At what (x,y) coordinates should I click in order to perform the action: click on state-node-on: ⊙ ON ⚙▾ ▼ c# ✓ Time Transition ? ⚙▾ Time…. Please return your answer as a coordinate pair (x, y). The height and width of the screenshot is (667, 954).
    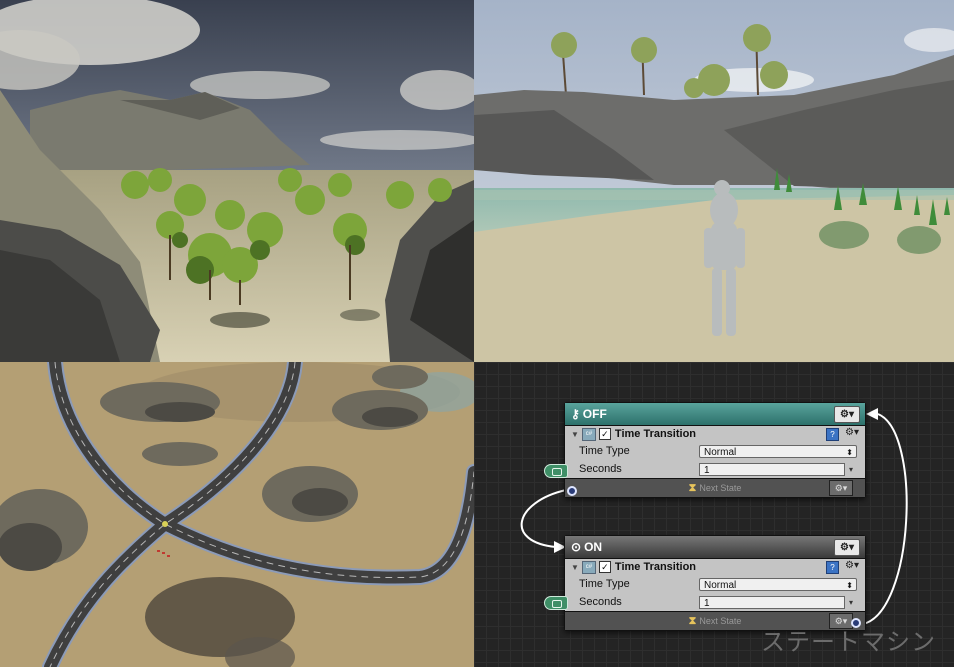
    Looking at the image, I should click on (715, 583).